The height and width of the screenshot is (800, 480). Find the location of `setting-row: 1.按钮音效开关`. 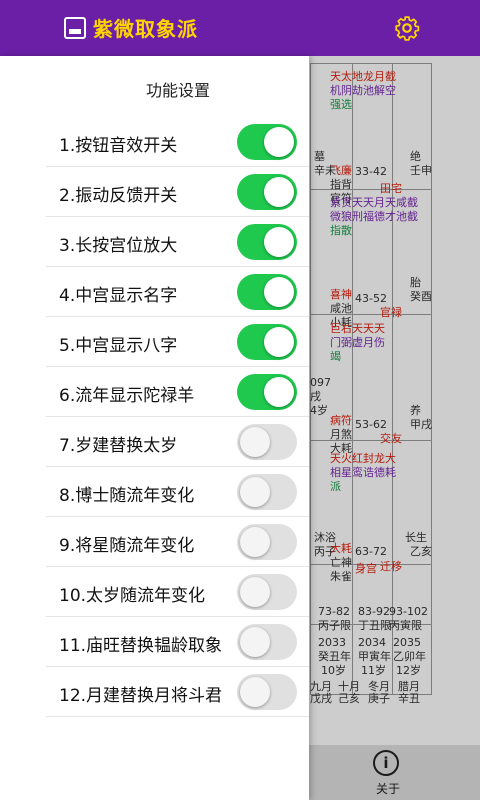

setting-row: 1.按钮音效开关 is located at coordinates (177, 142).